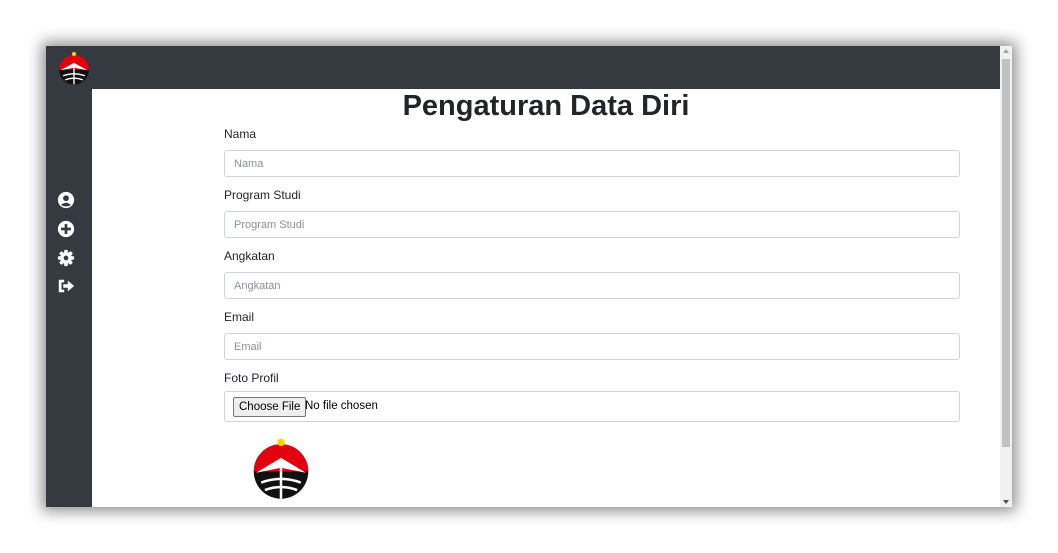  I want to click on choose-file-button: Choose File, so click(270, 407).